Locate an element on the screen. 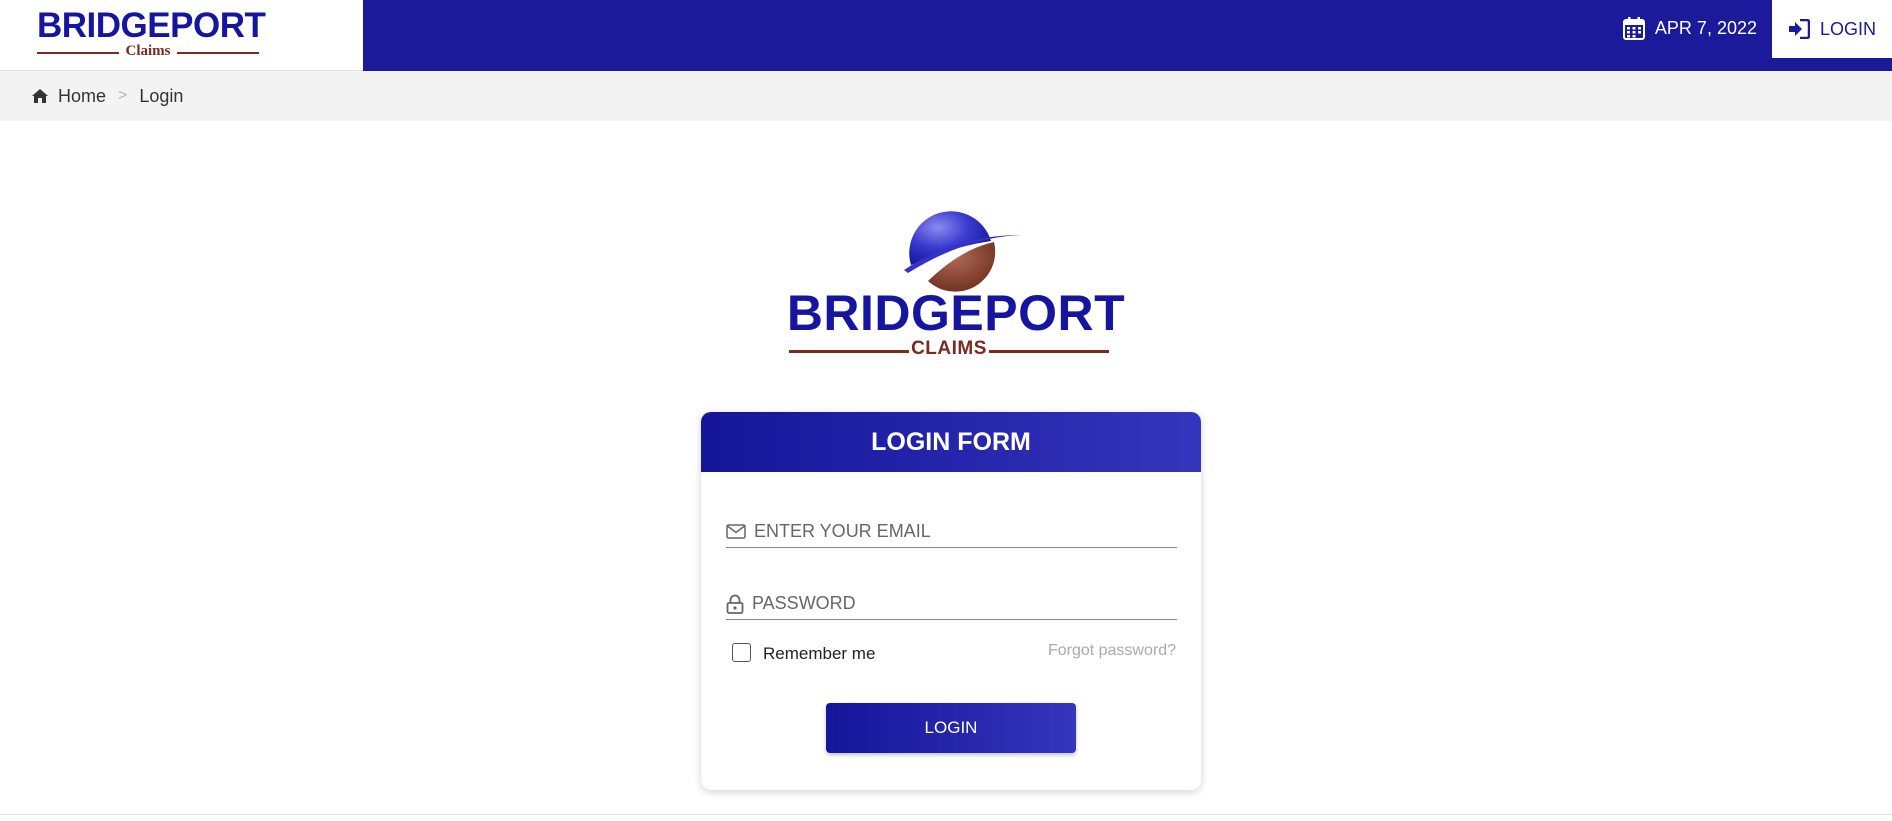 The image size is (1892, 821). breadcrumb-home: Home is located at coordinates (69, 96).